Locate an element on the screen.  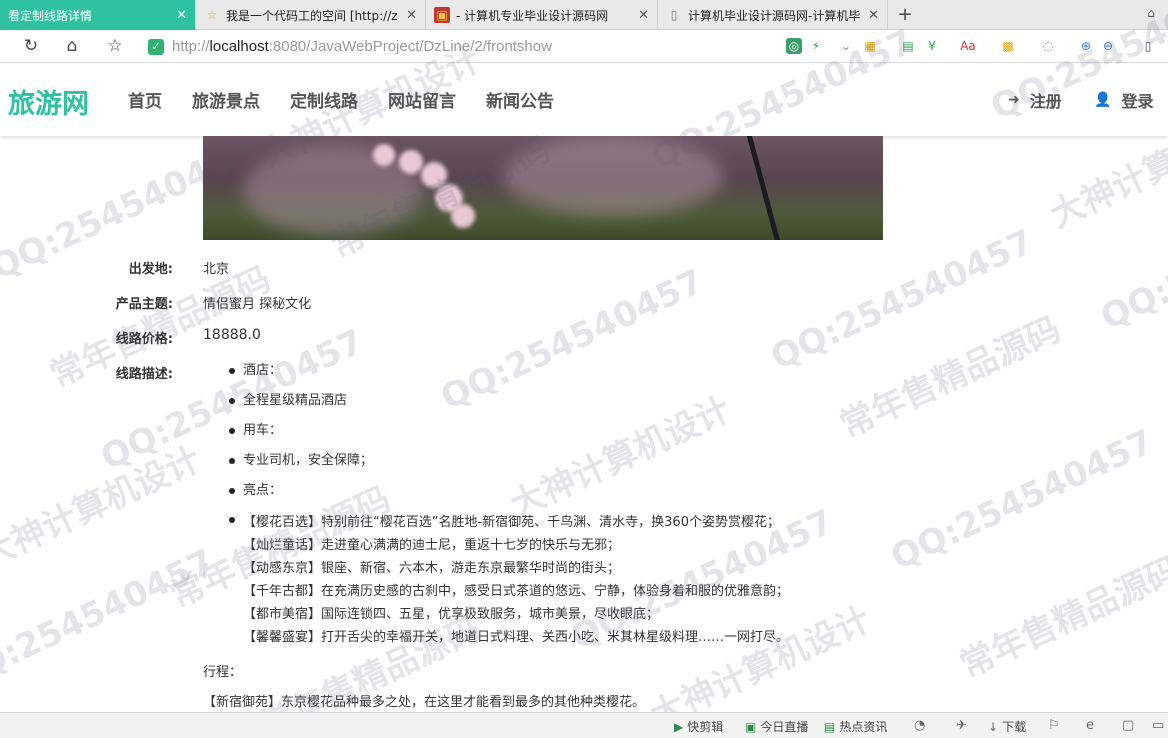
browser-status-bar: ▶ 快剪辑 ▣ 今日直播 ▤ 热点资讯 ◔ ✈ ↓ 下载 ⚐ e ▢ ▭ is located at coordinates (584, 725).